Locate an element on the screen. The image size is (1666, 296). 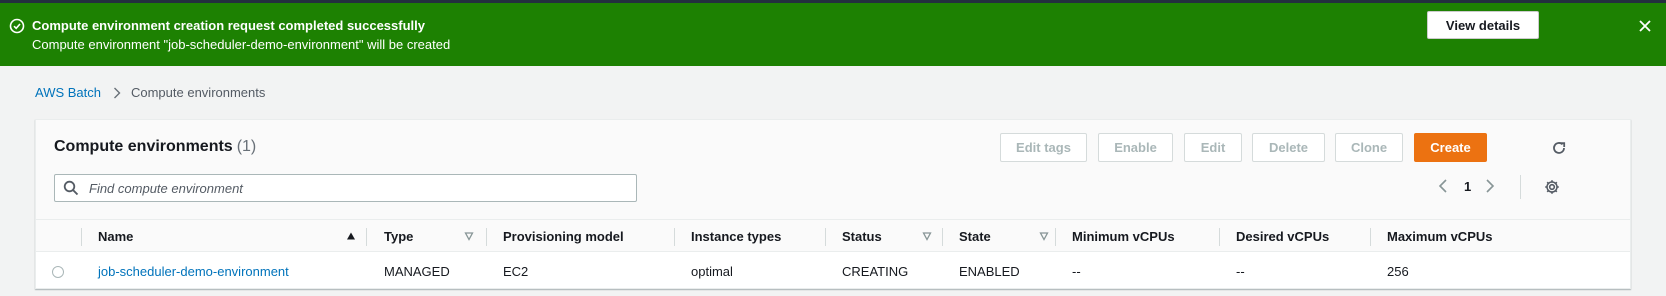
previous-page-icon is located at coordinates (1443, 186).